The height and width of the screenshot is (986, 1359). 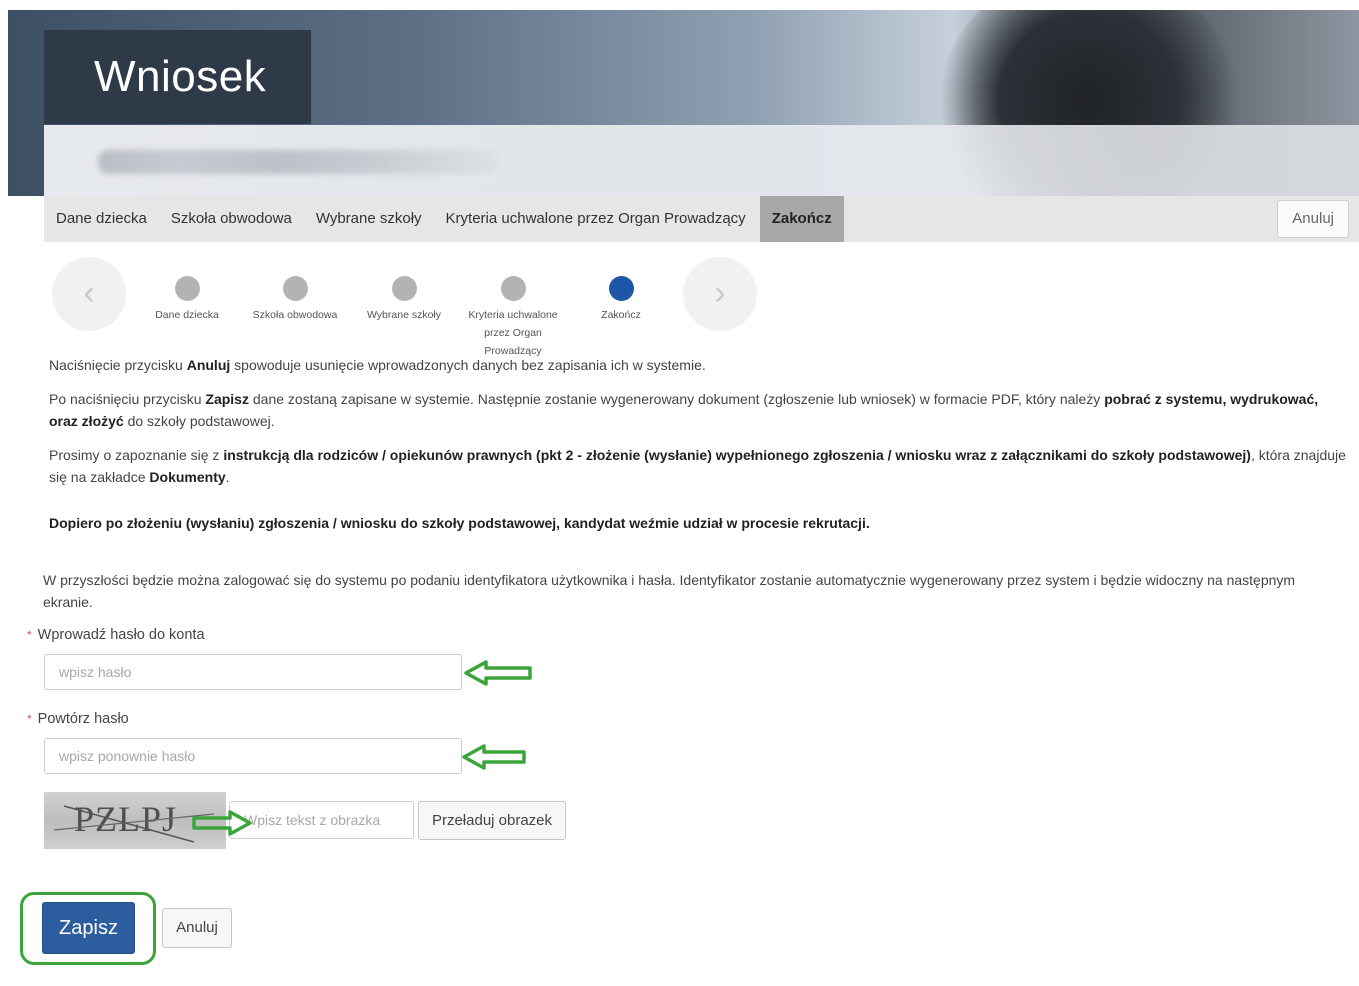 What do you see at coordinates (253, 756) in the screenshot?
I see `repeat-password-input` at bounding box center [253, 756].